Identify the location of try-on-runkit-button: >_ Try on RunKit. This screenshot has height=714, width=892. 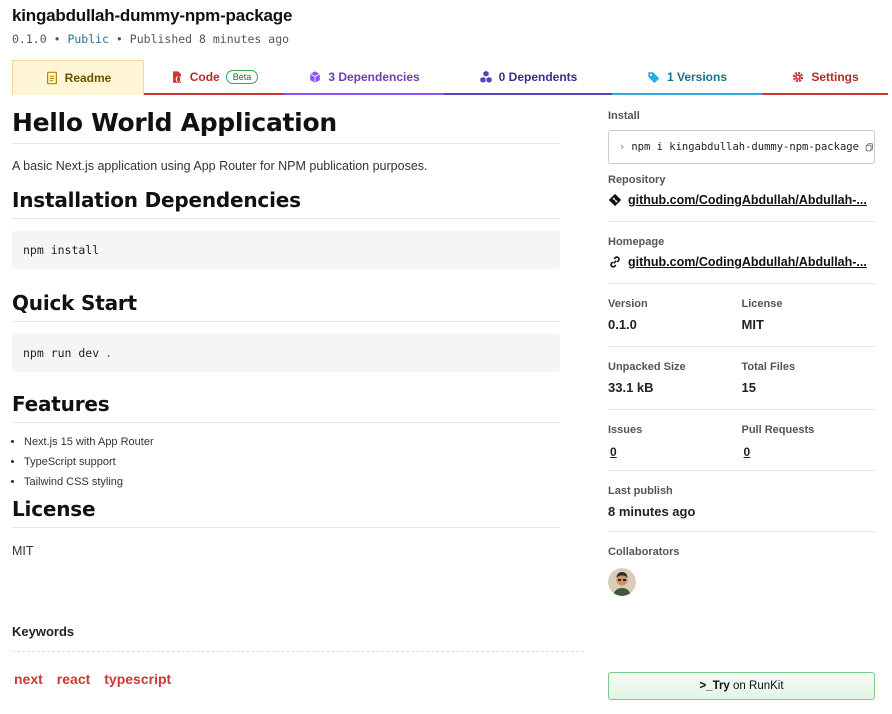
(741, 686).